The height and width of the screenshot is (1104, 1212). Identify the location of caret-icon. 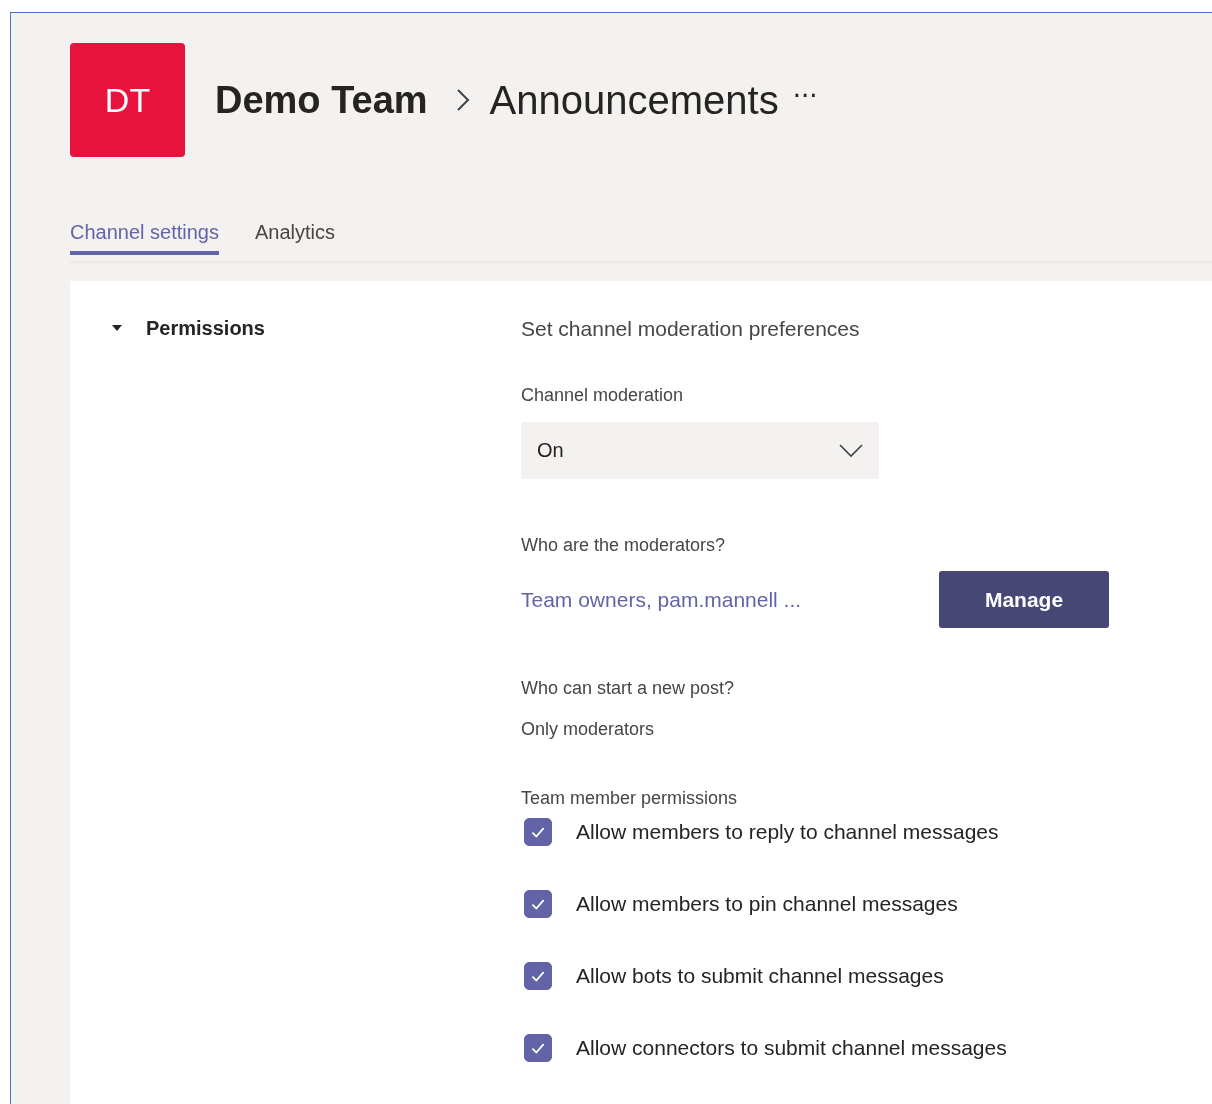
(117, 328).